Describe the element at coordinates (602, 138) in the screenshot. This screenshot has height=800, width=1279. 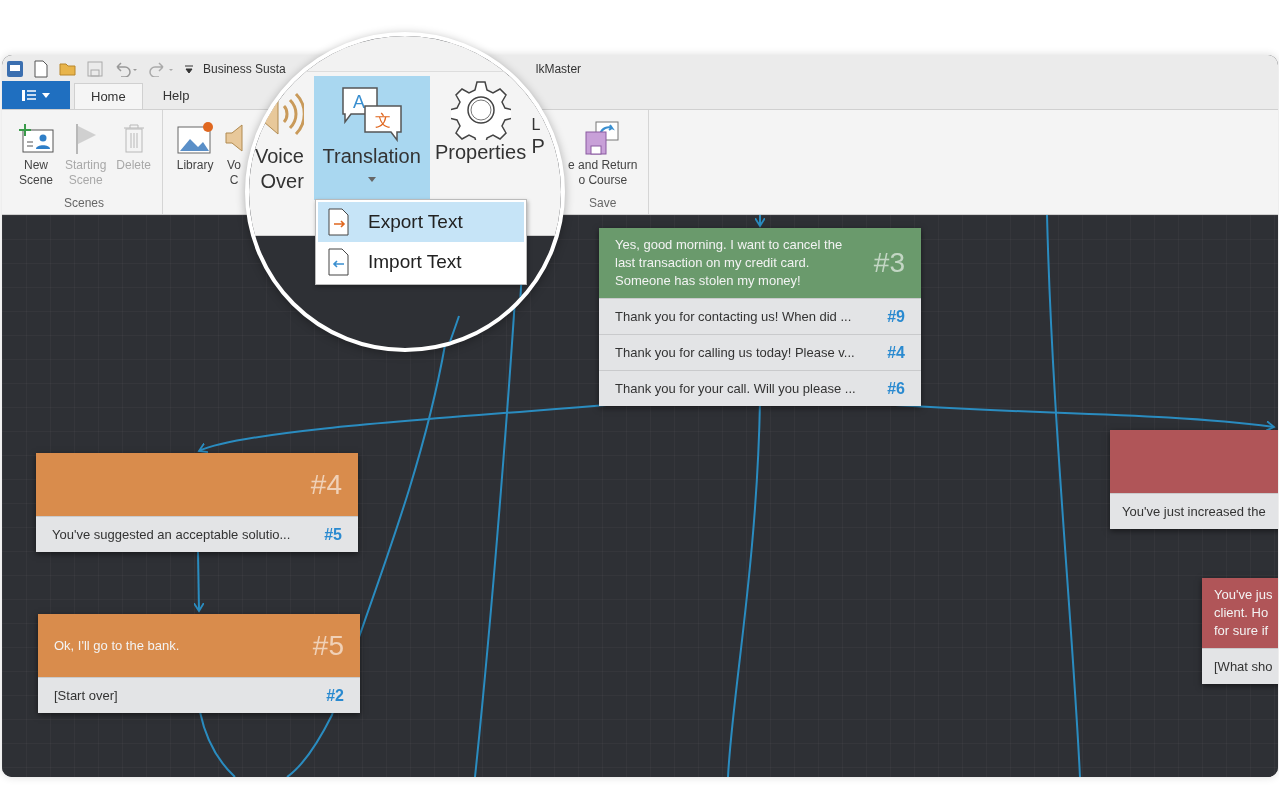
I see `save-return-icon` at that location.